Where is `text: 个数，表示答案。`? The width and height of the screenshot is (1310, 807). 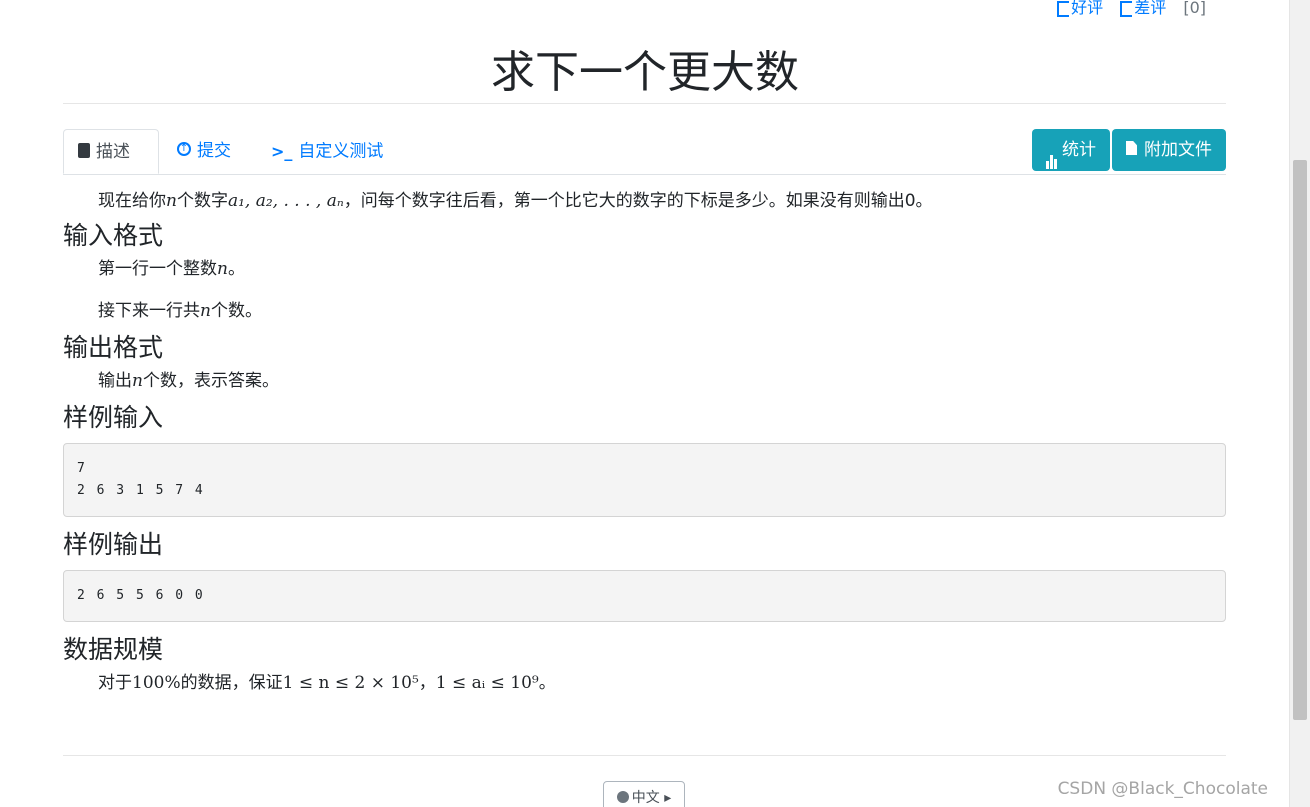 text: 个数，表示答案。 is located at coordinates (210, 381).